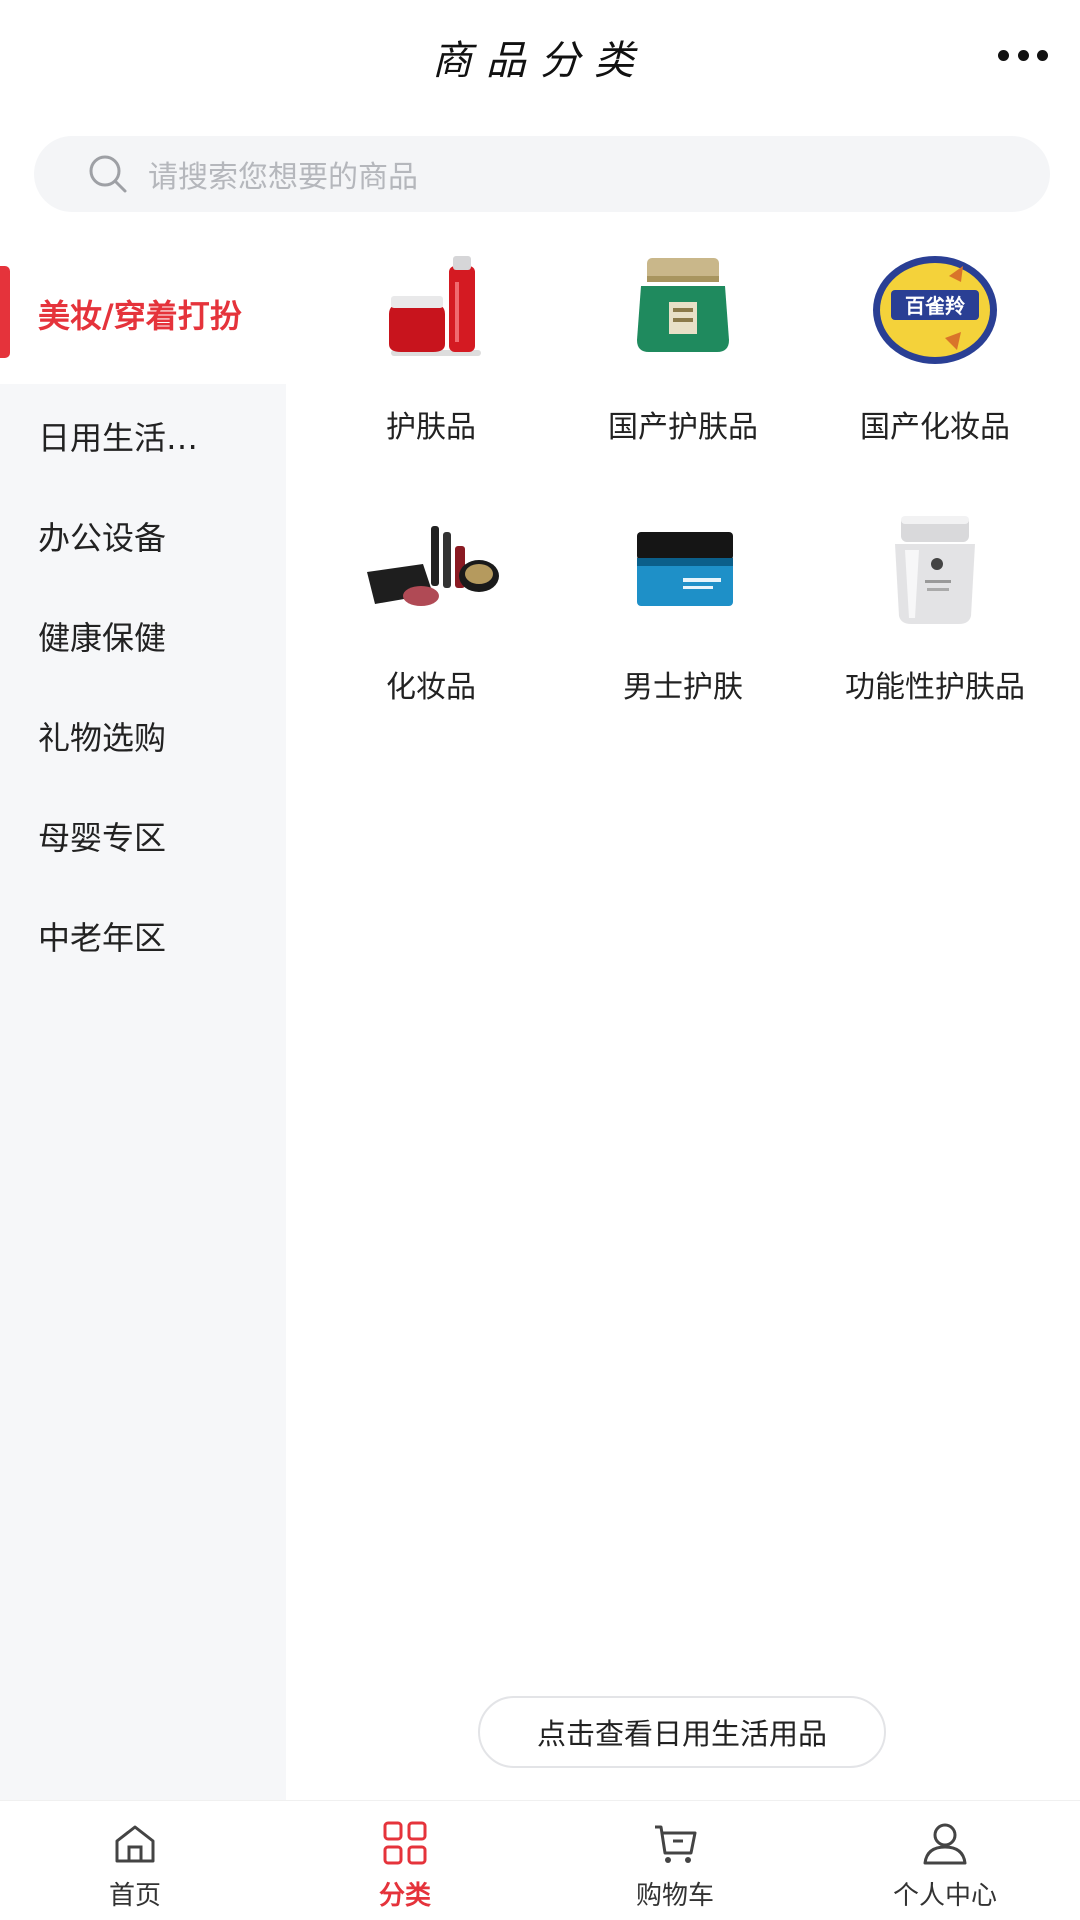 This screenshot has height=1920, width=1080. Describe the element at coordinates (283, 177) in the screenshot. I see `search-placeholder: 请搜索您想要的商品` at that location.